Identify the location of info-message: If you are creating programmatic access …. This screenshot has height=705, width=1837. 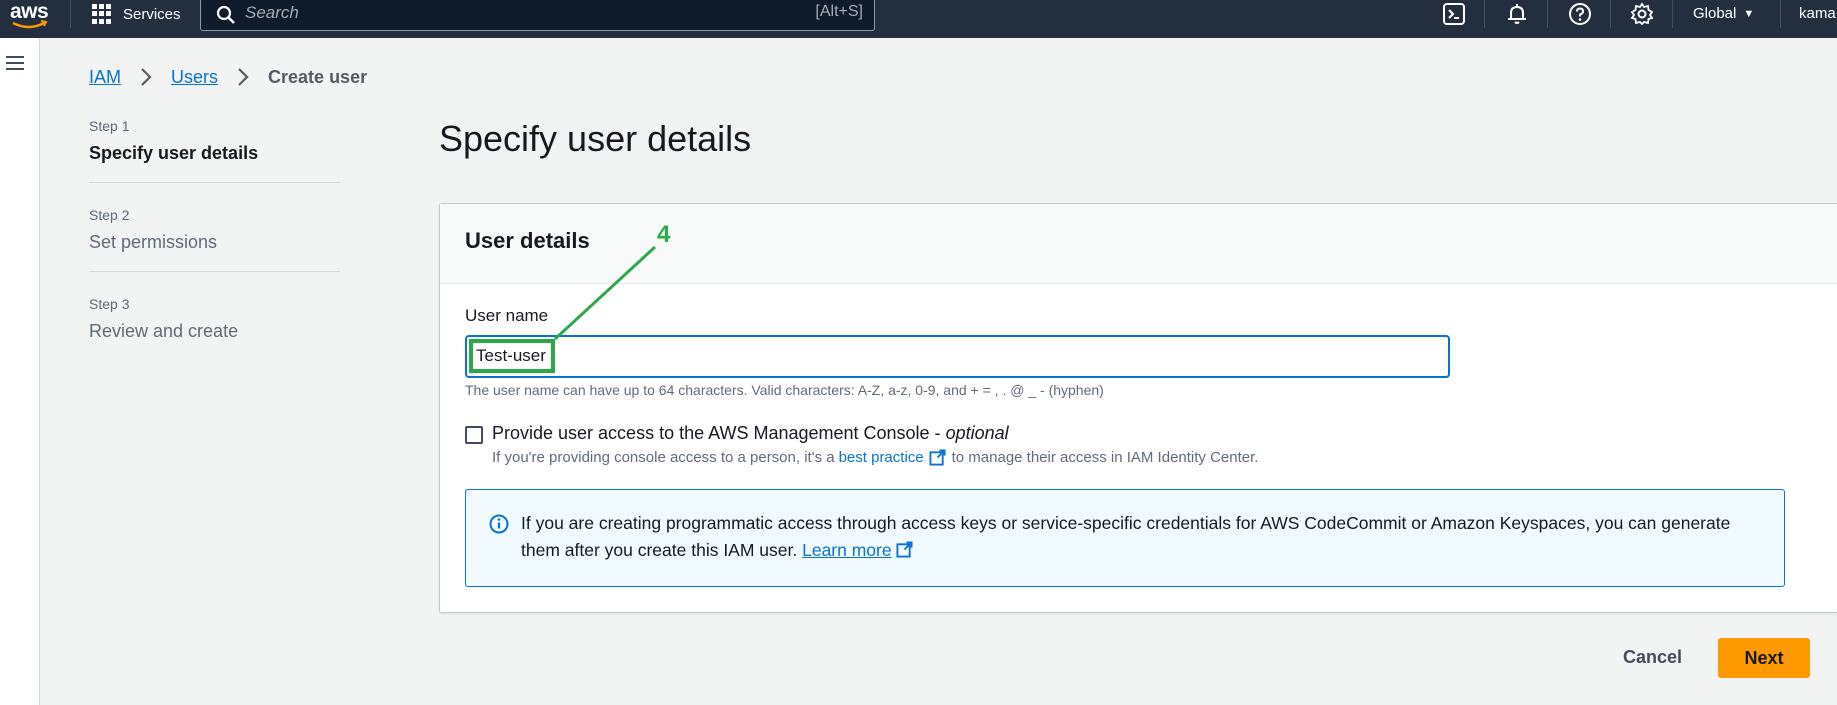
(1126, 536).